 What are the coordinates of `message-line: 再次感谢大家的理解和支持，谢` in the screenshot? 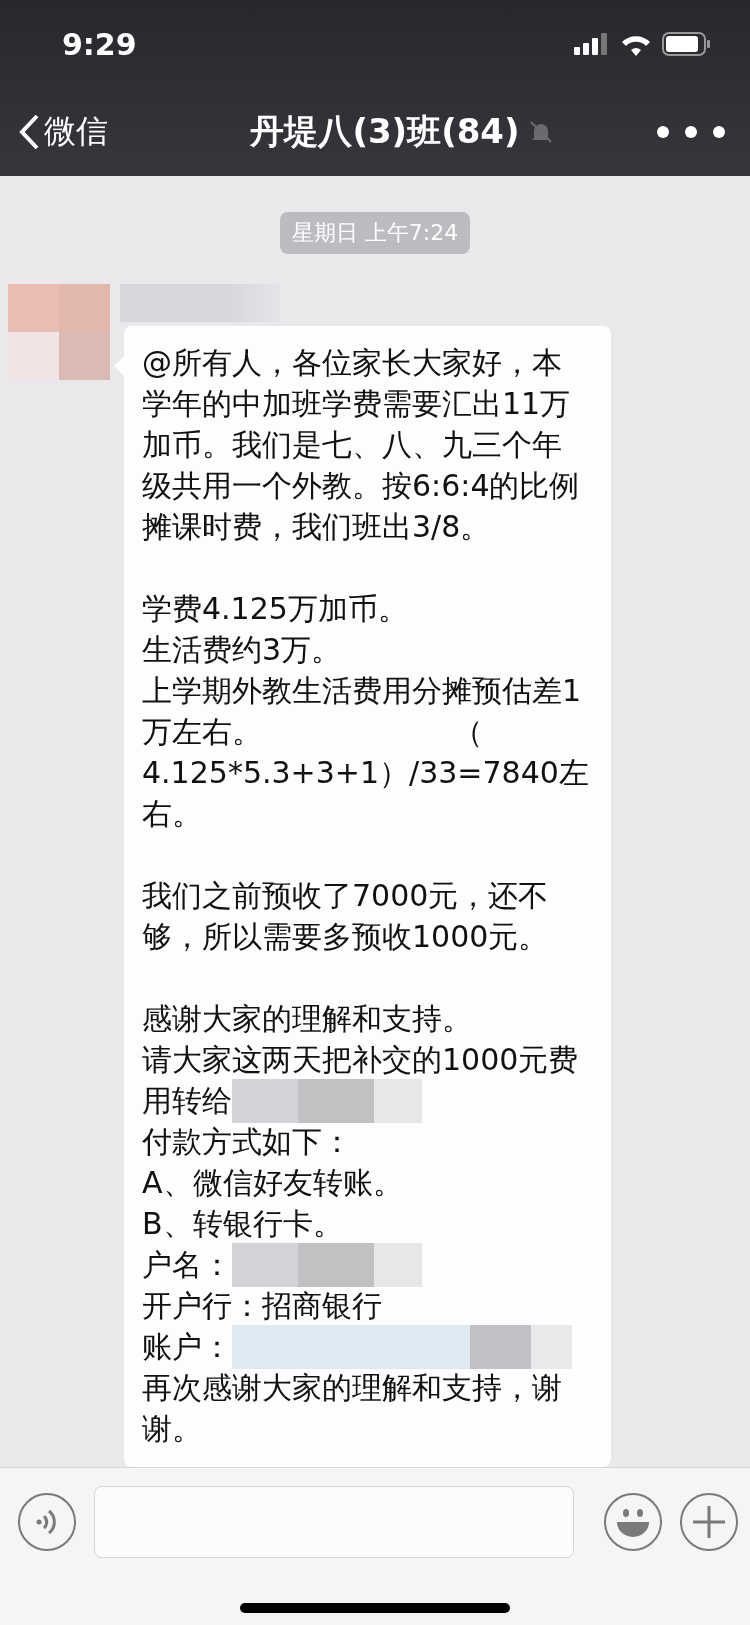 It's located at (352, 1388).